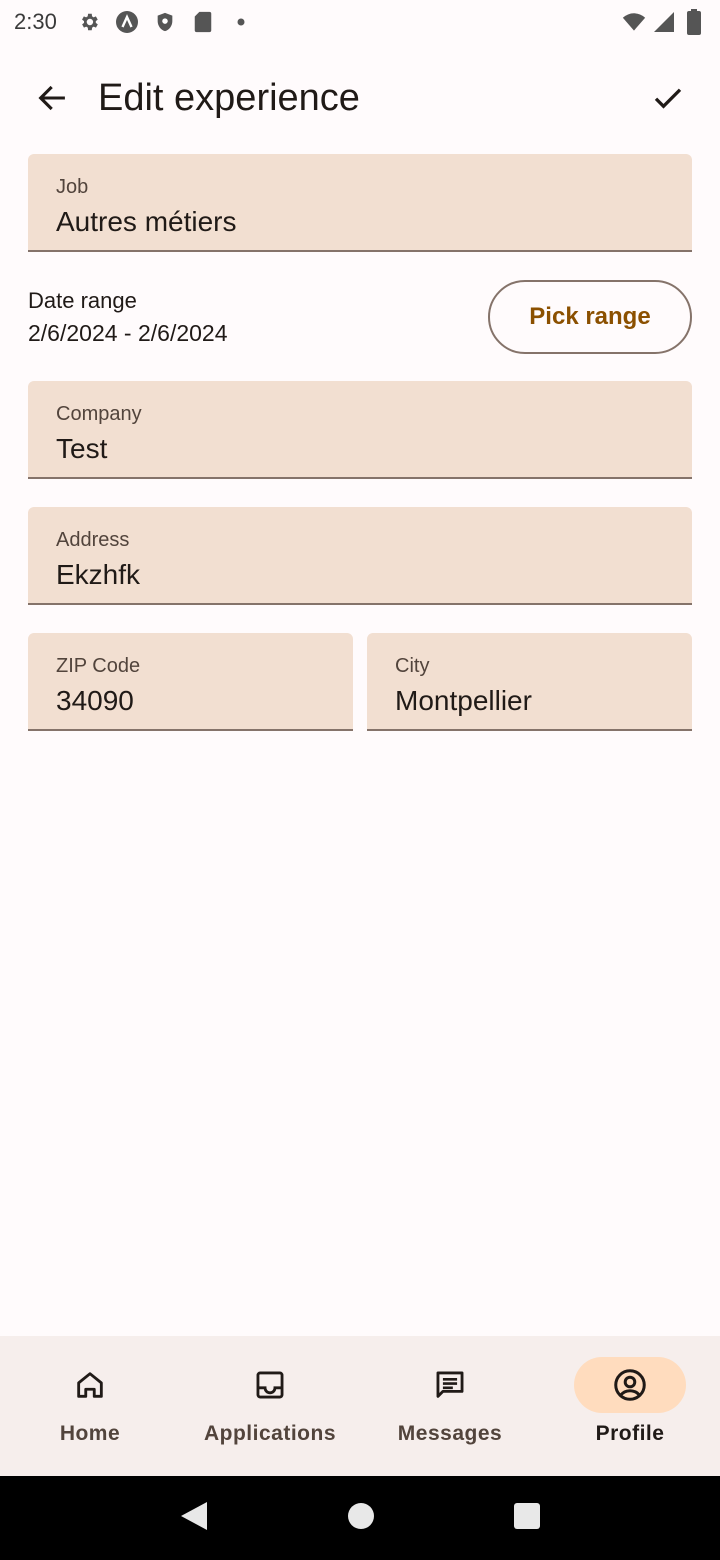 This screenshot has height=1560, width=720. I want to click on nav-item-profile: Profile, so click(630, 1406).